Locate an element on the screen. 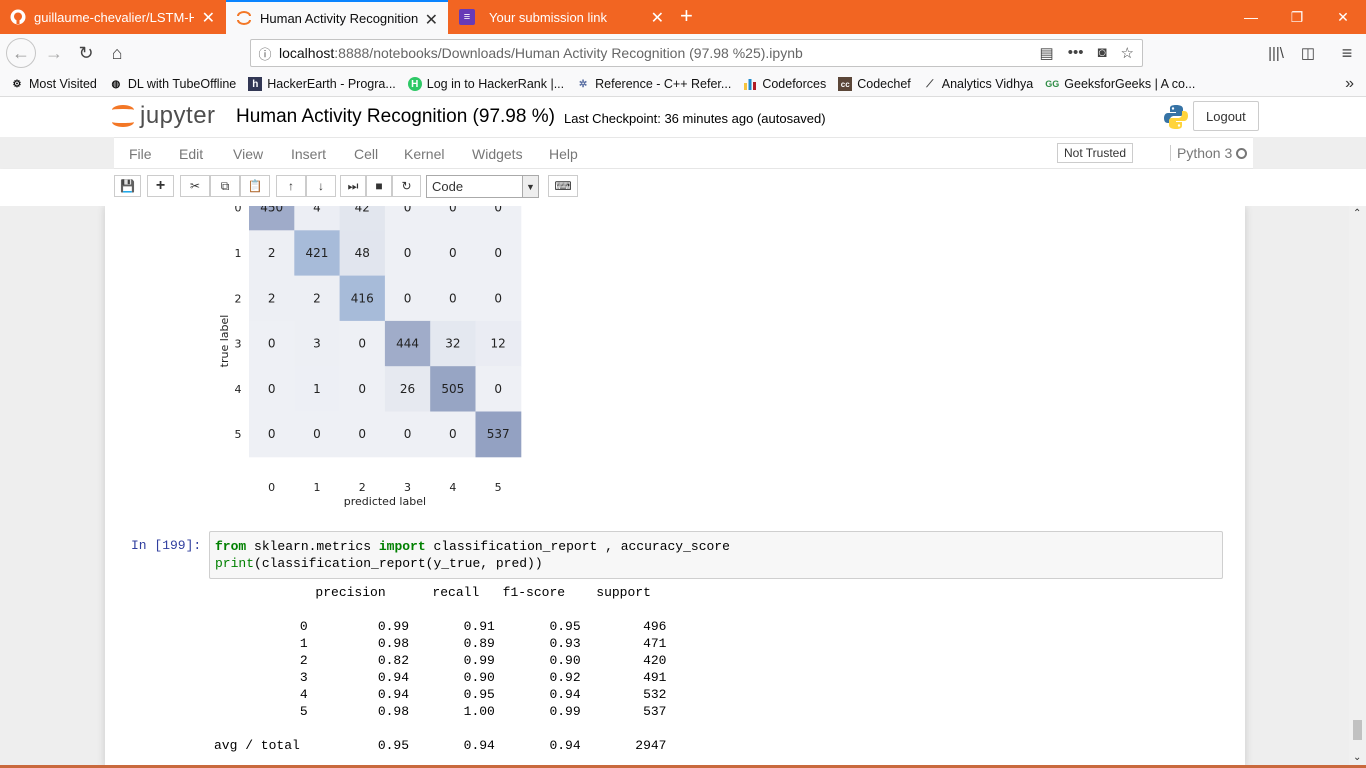  tab-github: guillaume-chevalier/LSTM-Hu ✕ is located at coordinates (112, 17).